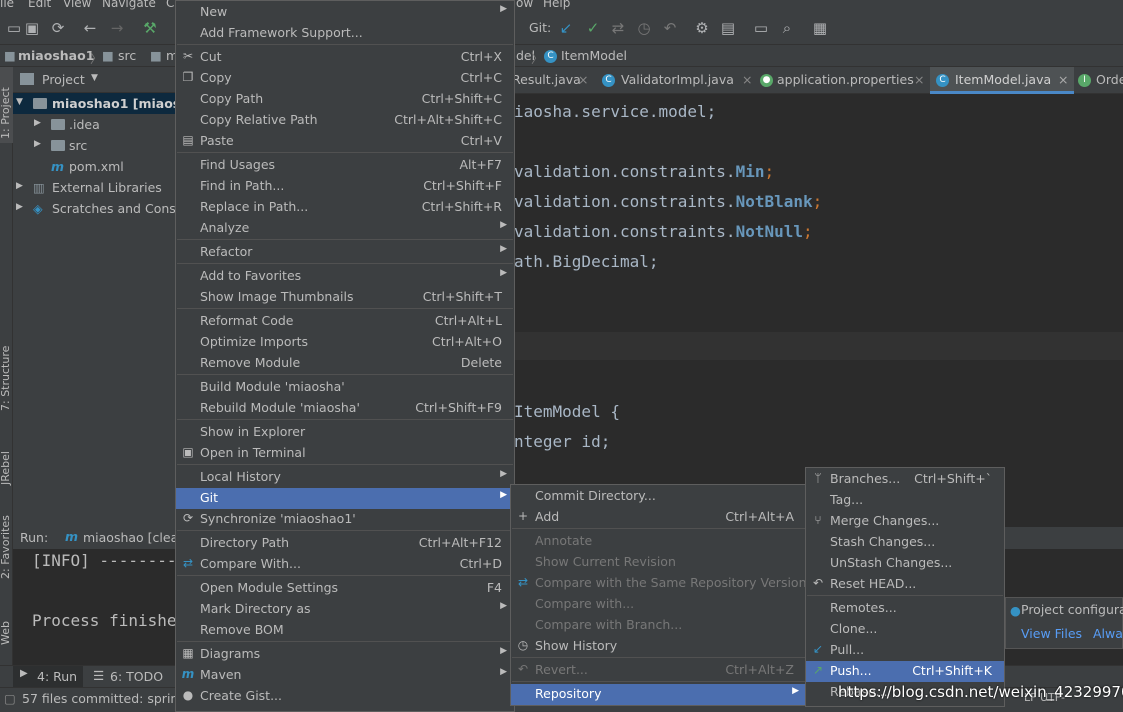 This screenshot has width=1123, height=712. What do you see at coordinates (94, 145) in the screenshot?
I see `tree-item-src: ▶ src` at bounding box center [94, 145].